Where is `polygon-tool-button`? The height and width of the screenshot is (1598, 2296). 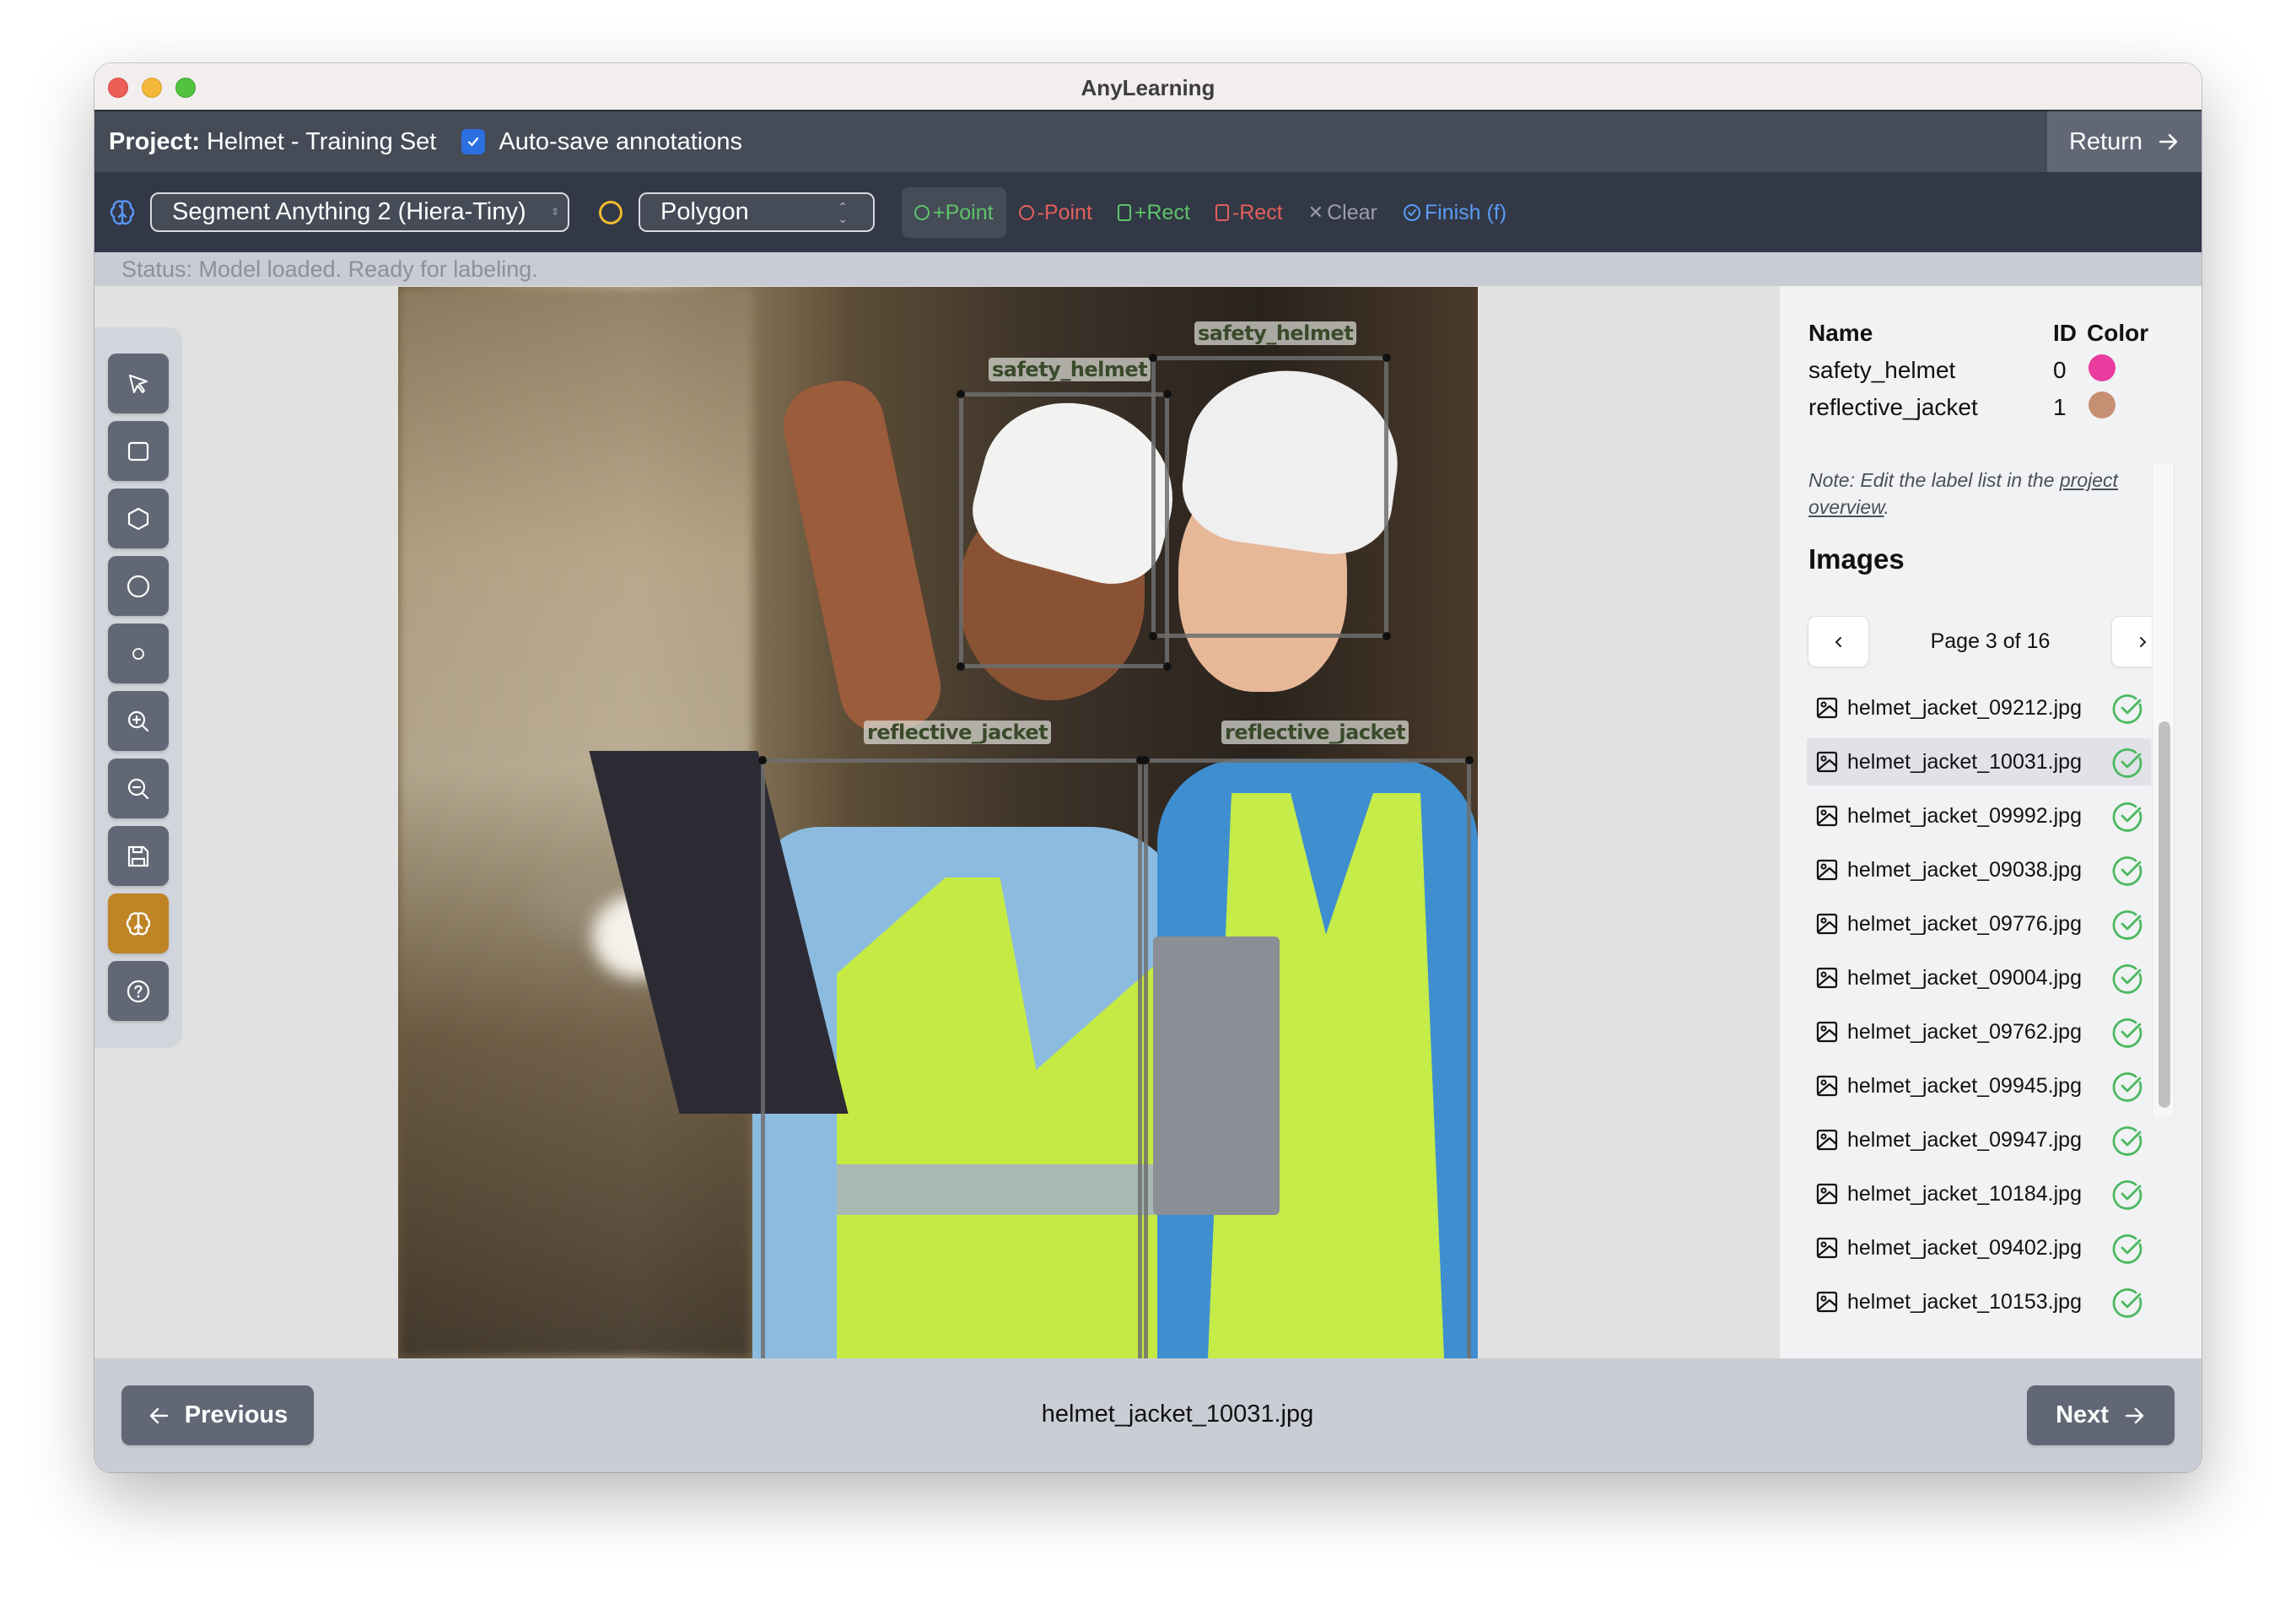 polygon-tool-button is located at coordinates (138, 518).